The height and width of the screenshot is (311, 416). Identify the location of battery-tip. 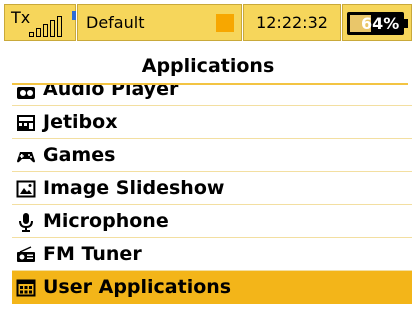
(406, 23).